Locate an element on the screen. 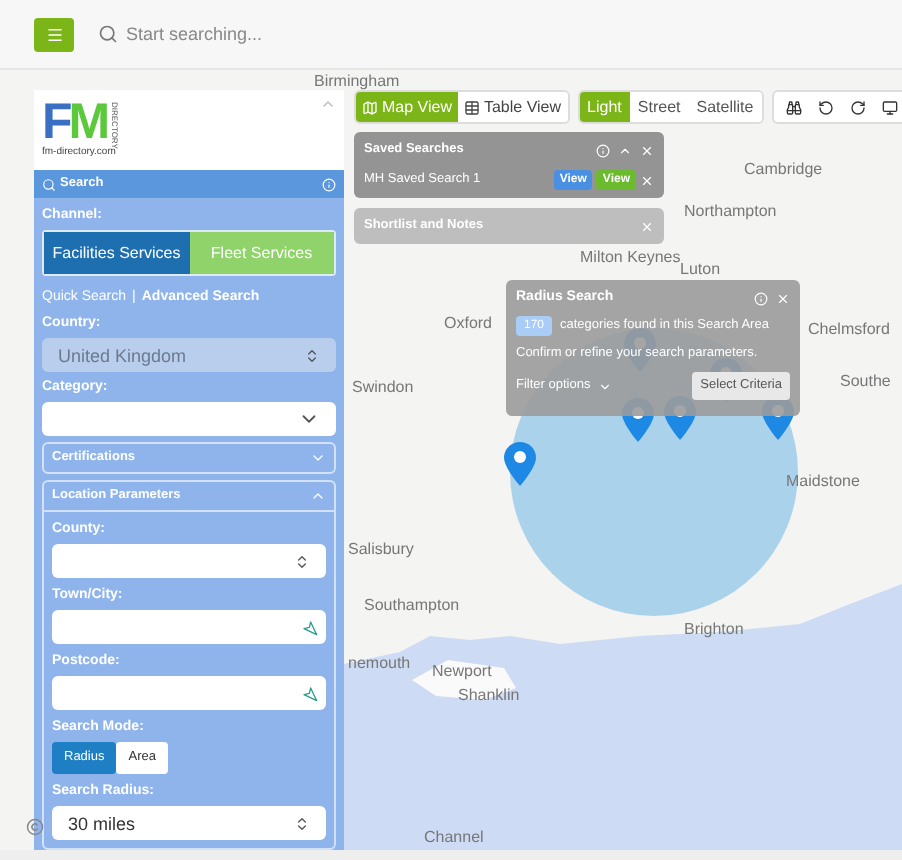  copyright-icon is located at coordinates (35, 827).